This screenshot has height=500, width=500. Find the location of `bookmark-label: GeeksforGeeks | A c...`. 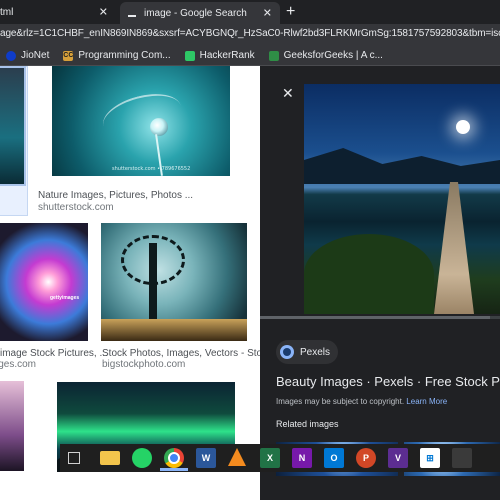

bookmark-label: GeeksforGeeks | A c... is located at coordinates (333, 55).